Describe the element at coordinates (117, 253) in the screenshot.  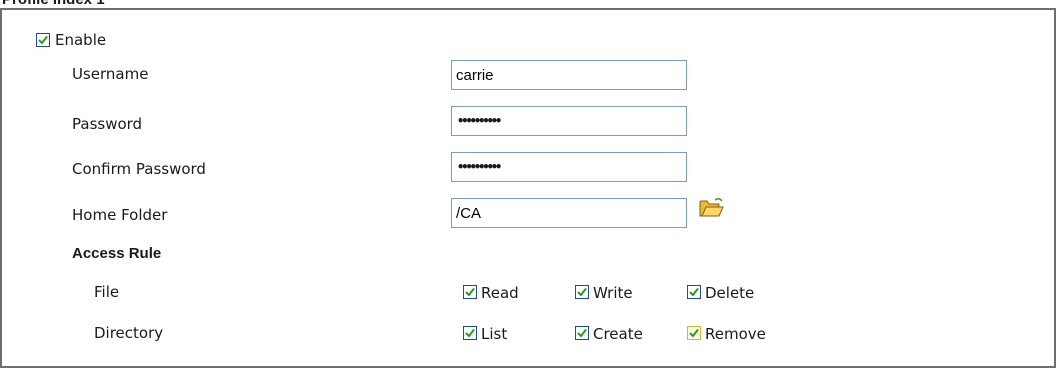
I see `access-rule-title: Access Rule` at that location.